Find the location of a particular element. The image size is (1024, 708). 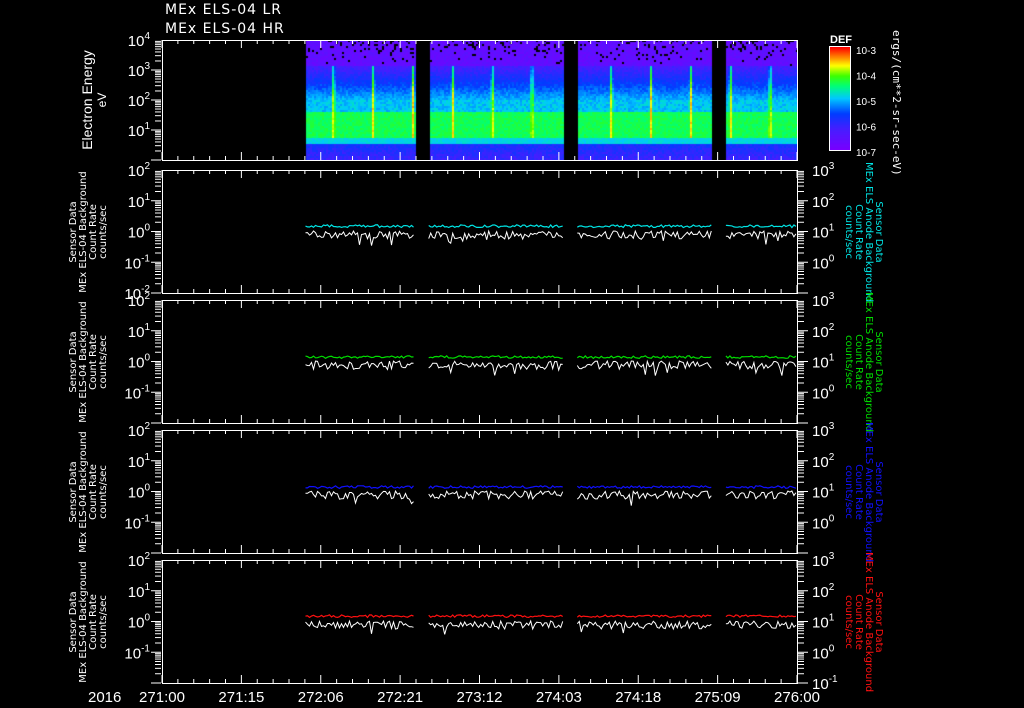

panel-cyan-right-axis-label: counts/sec is located at coordinates (848, 232).